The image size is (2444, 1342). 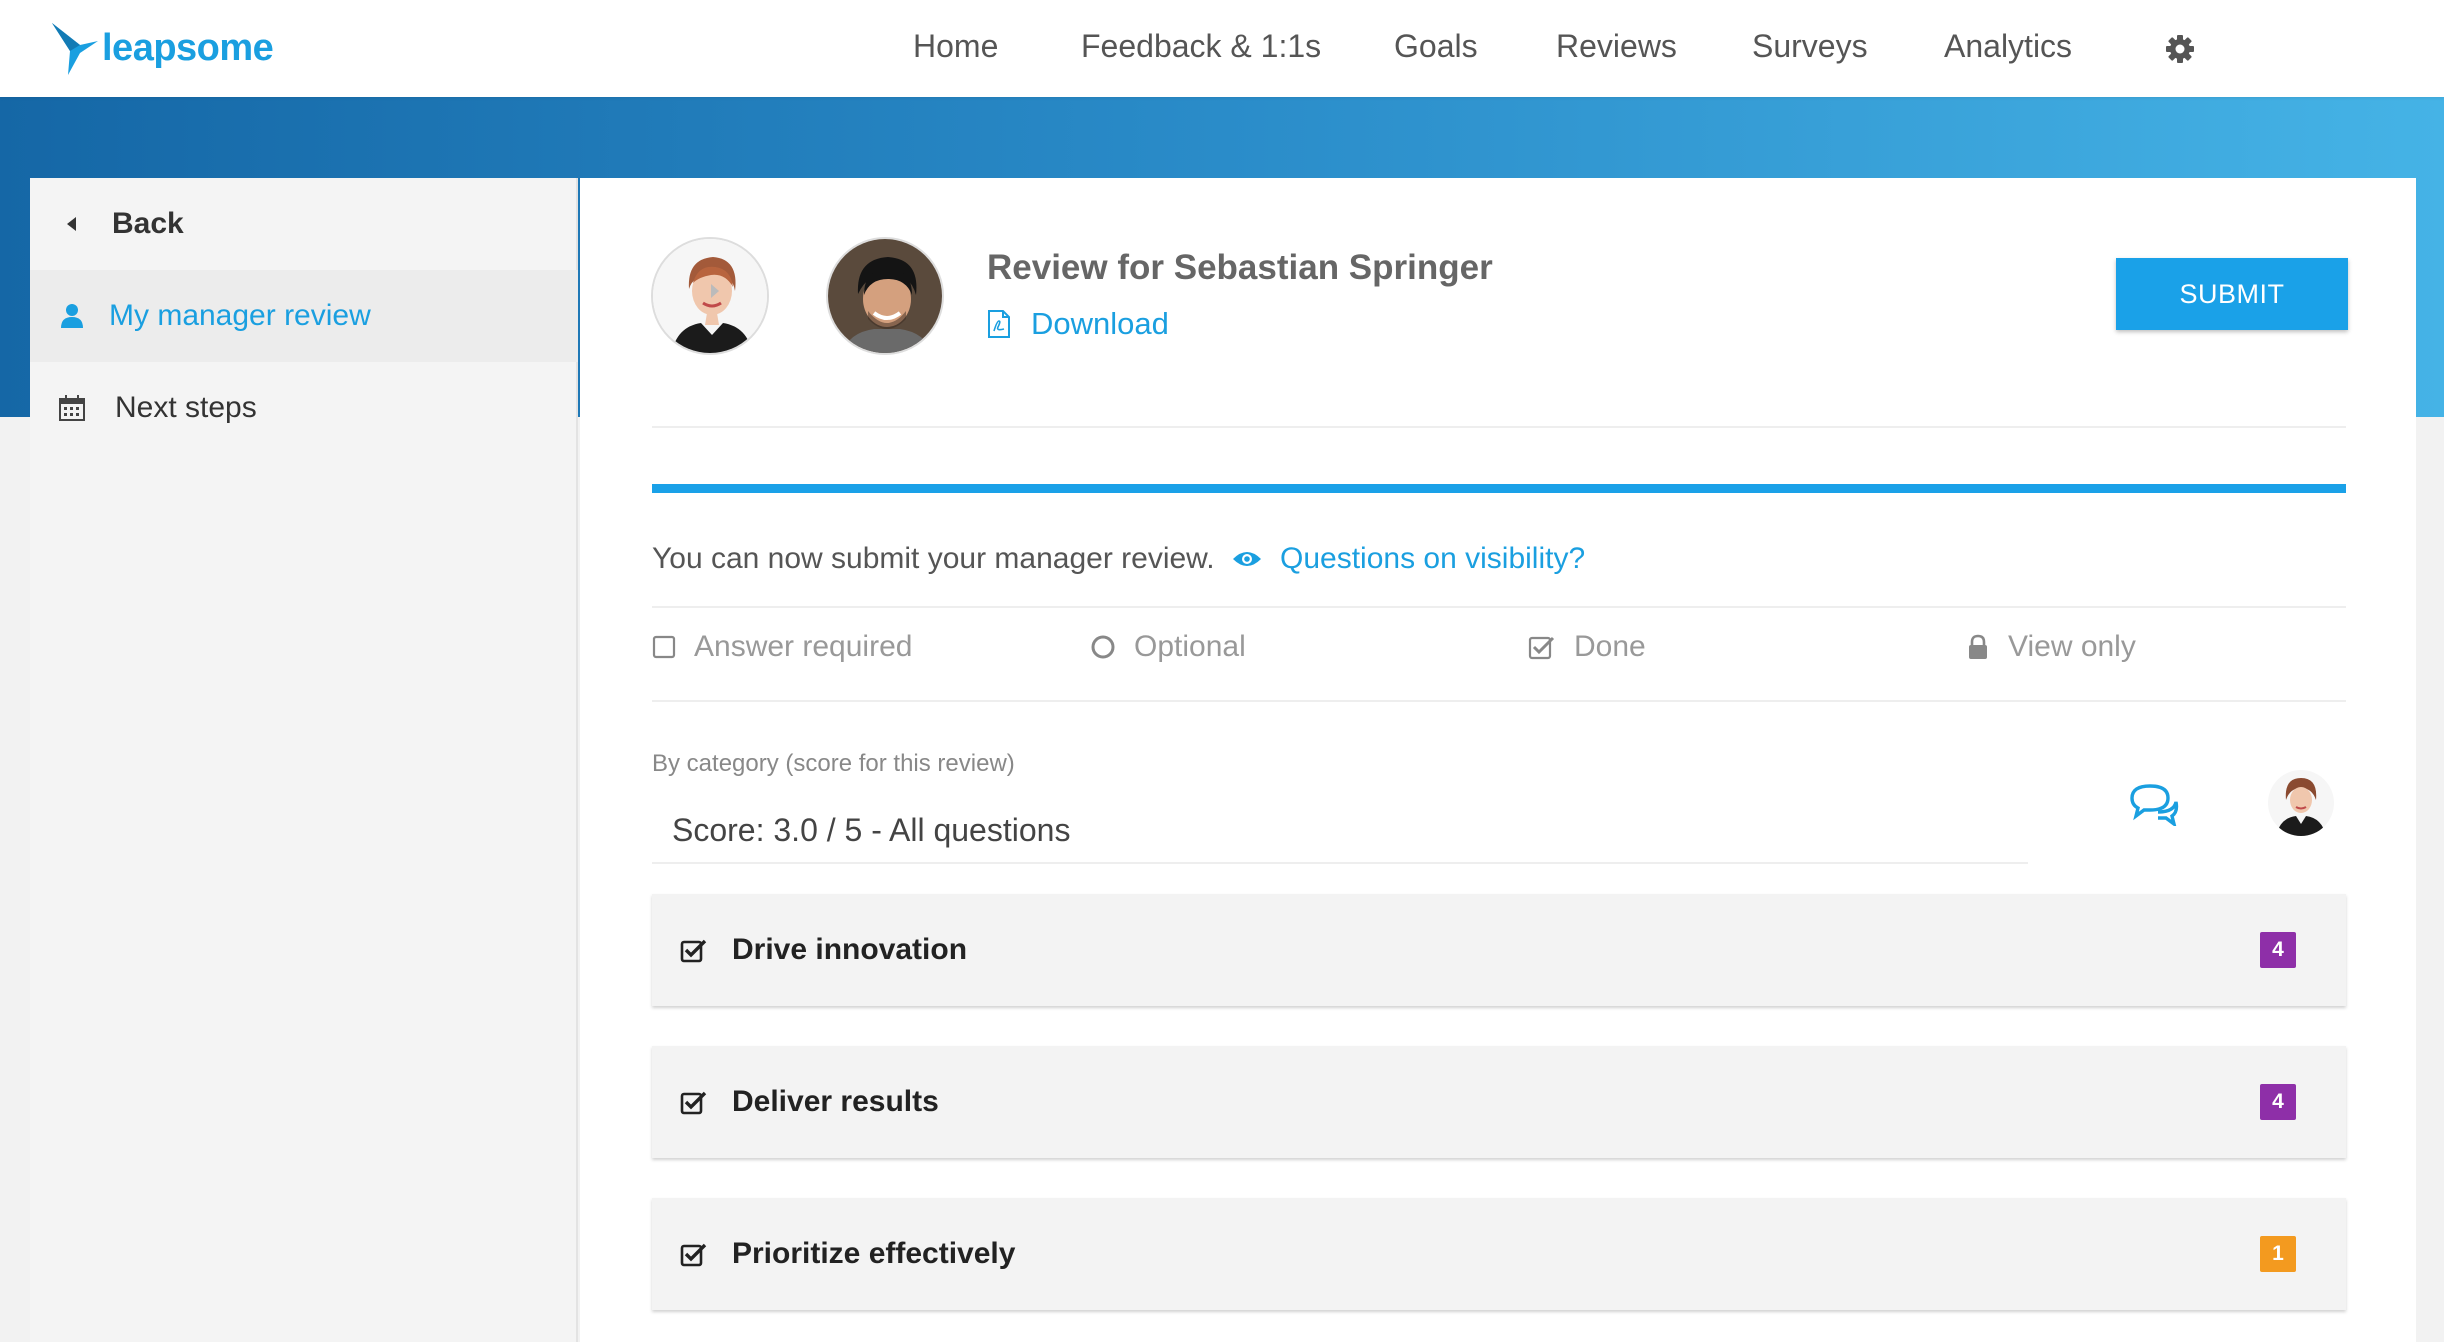 I want to click on reviewee-photo, so click(x=885, y=296).